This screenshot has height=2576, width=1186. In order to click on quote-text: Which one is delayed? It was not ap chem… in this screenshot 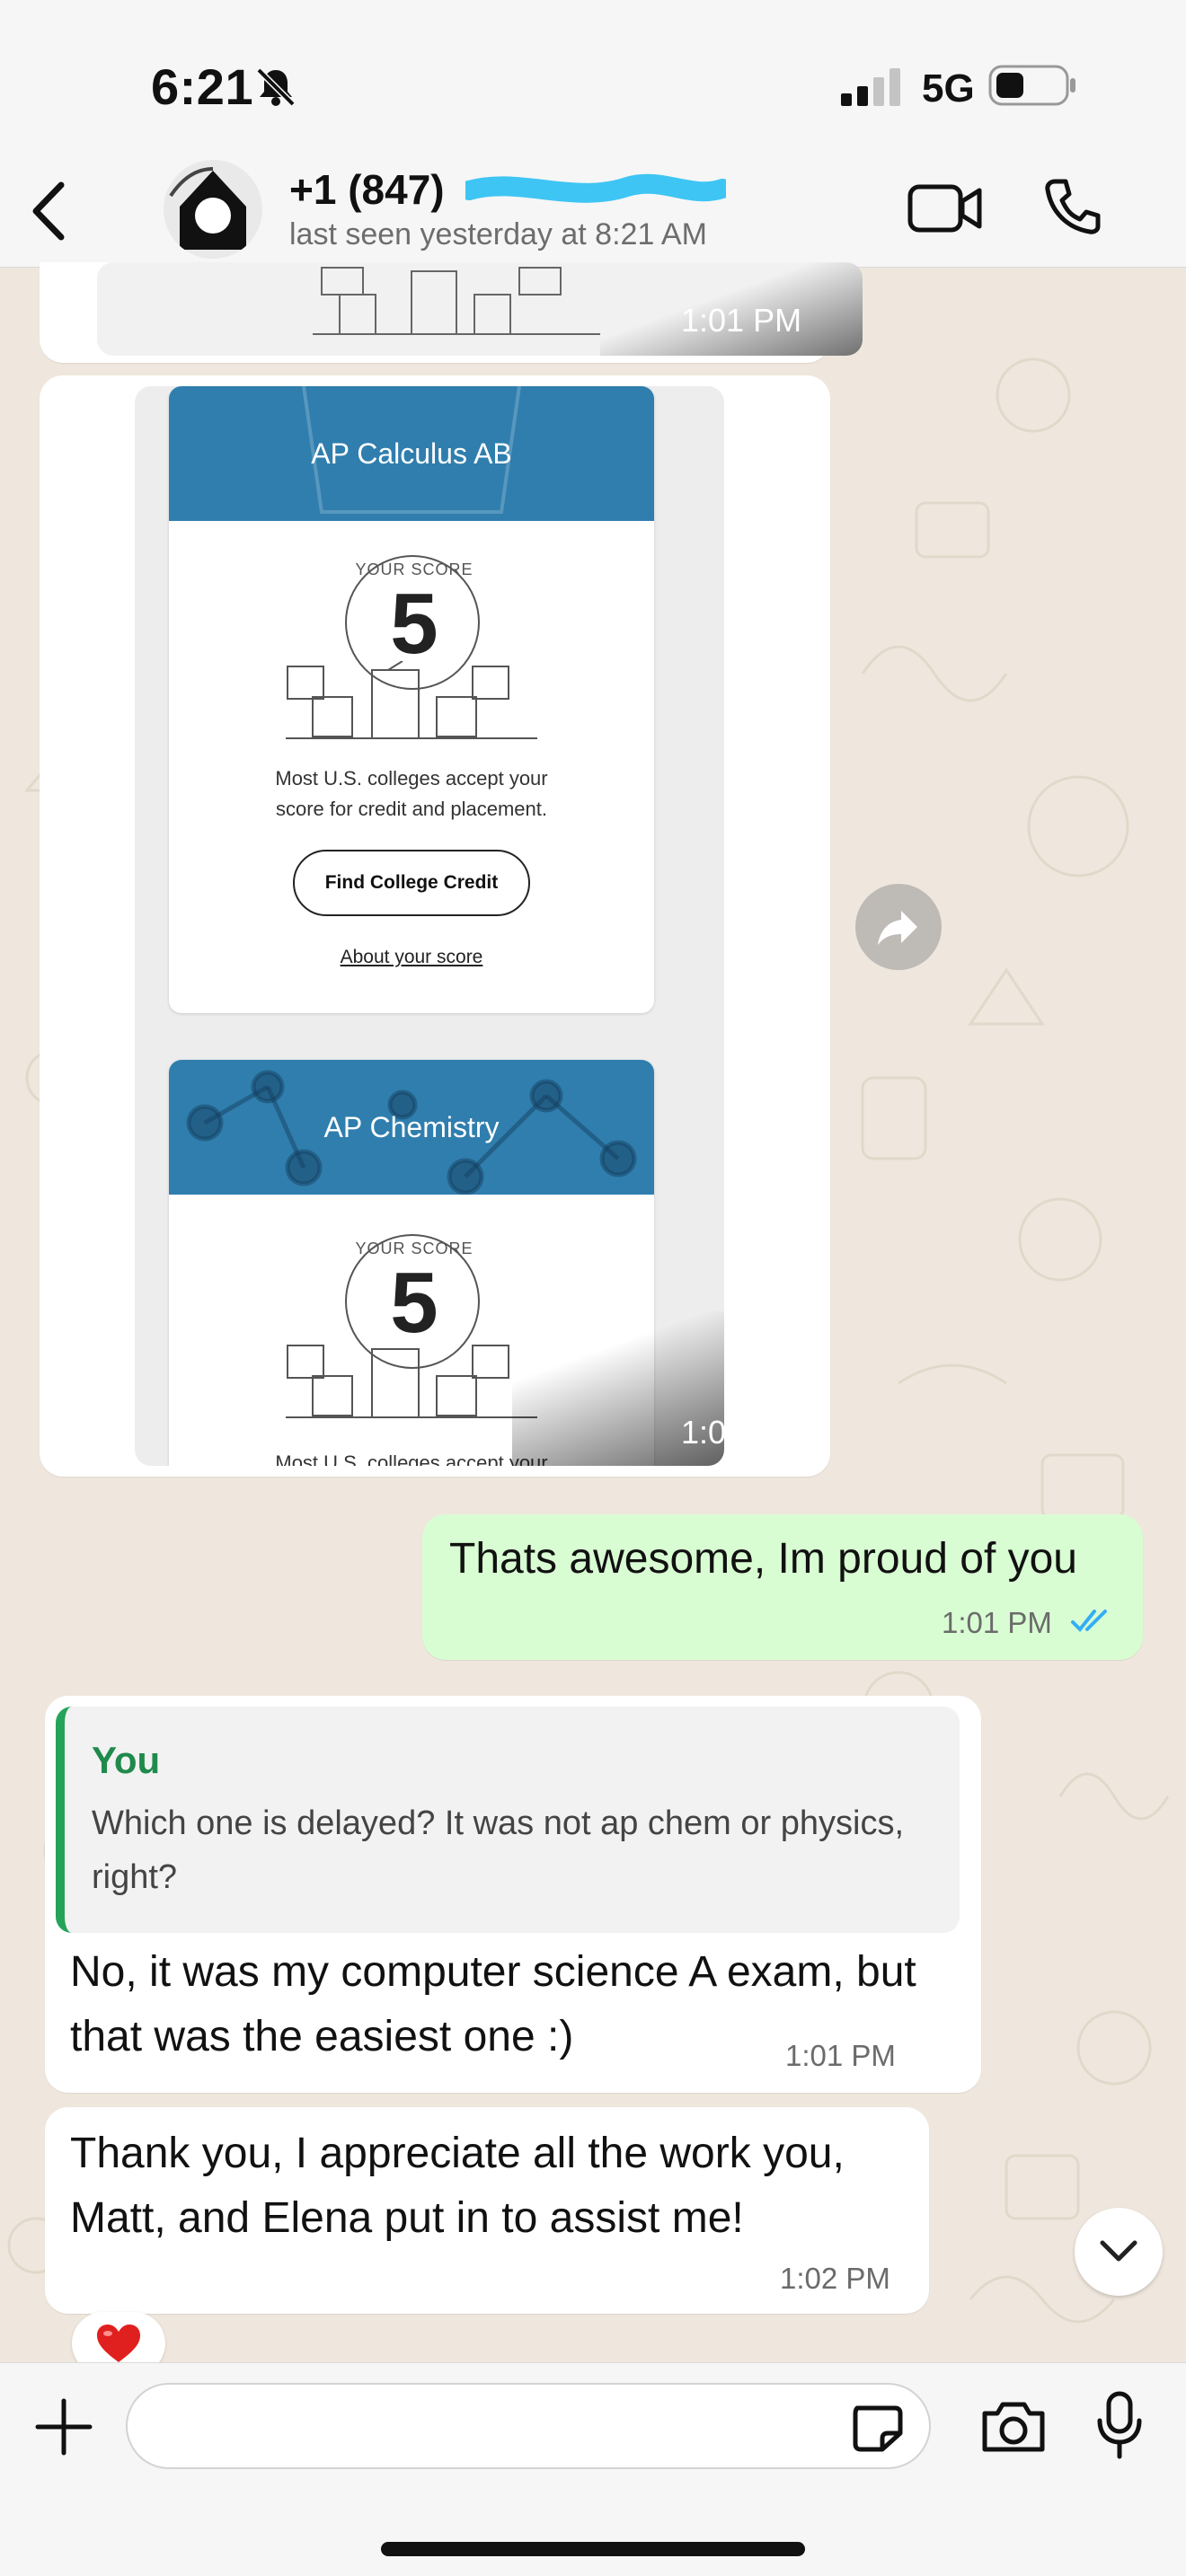, I will do `click(498, 1850)`.